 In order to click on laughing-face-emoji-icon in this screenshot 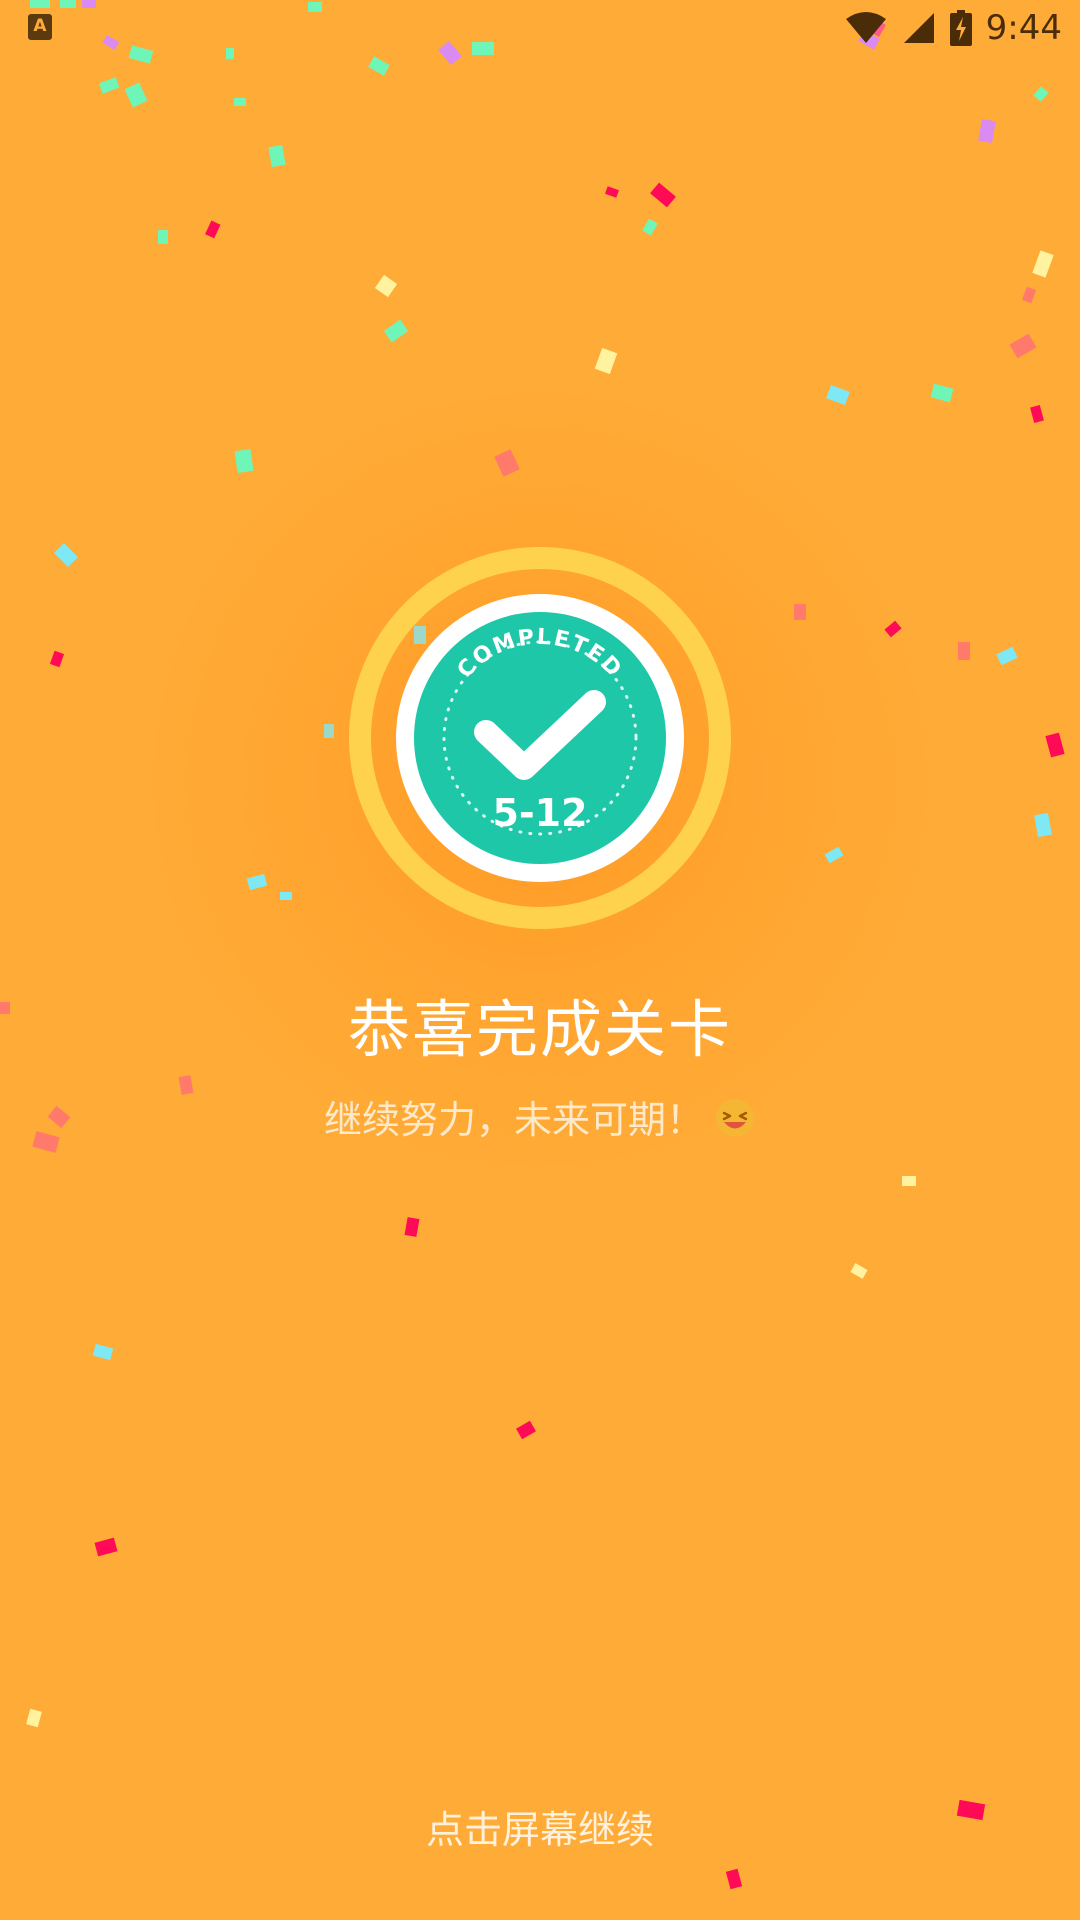, I will do `click(735, 1118)`.